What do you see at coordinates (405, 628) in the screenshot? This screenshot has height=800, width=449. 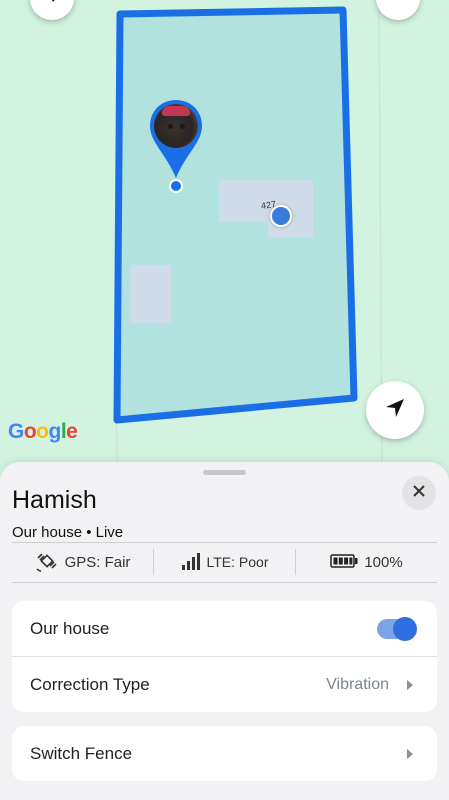 I see `toggle-knob` at bounding box center [405, 628].